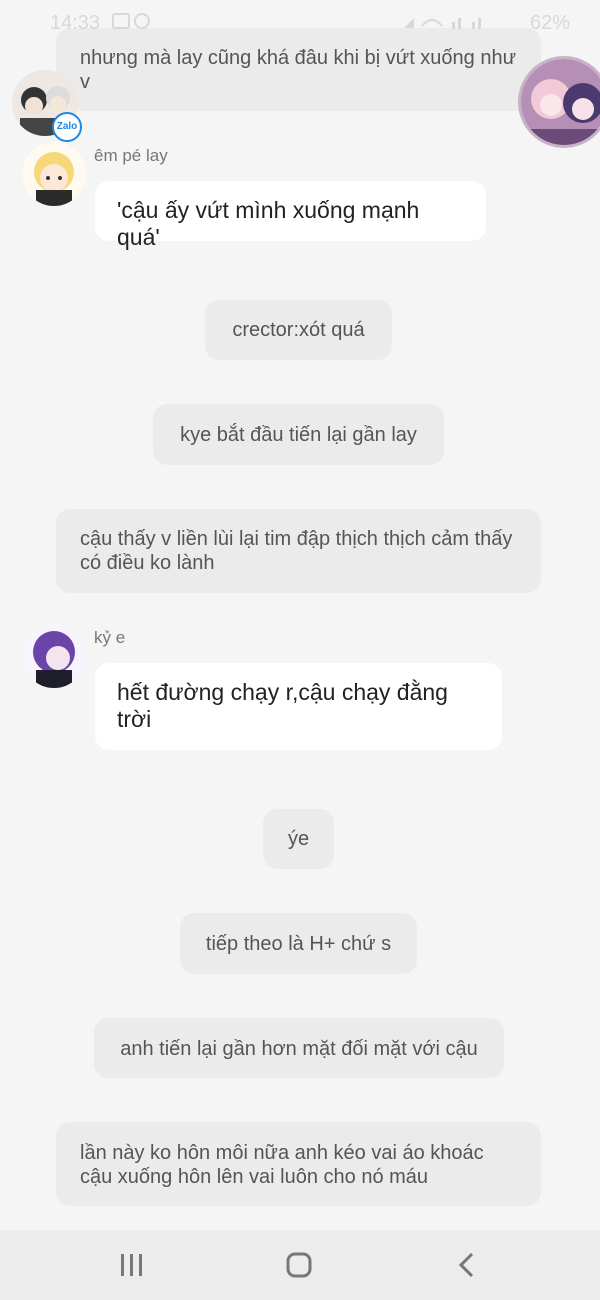  I want to click on message-bubble: hết đường chạy r,cậu chạy đằng trời, so click(298, 706).